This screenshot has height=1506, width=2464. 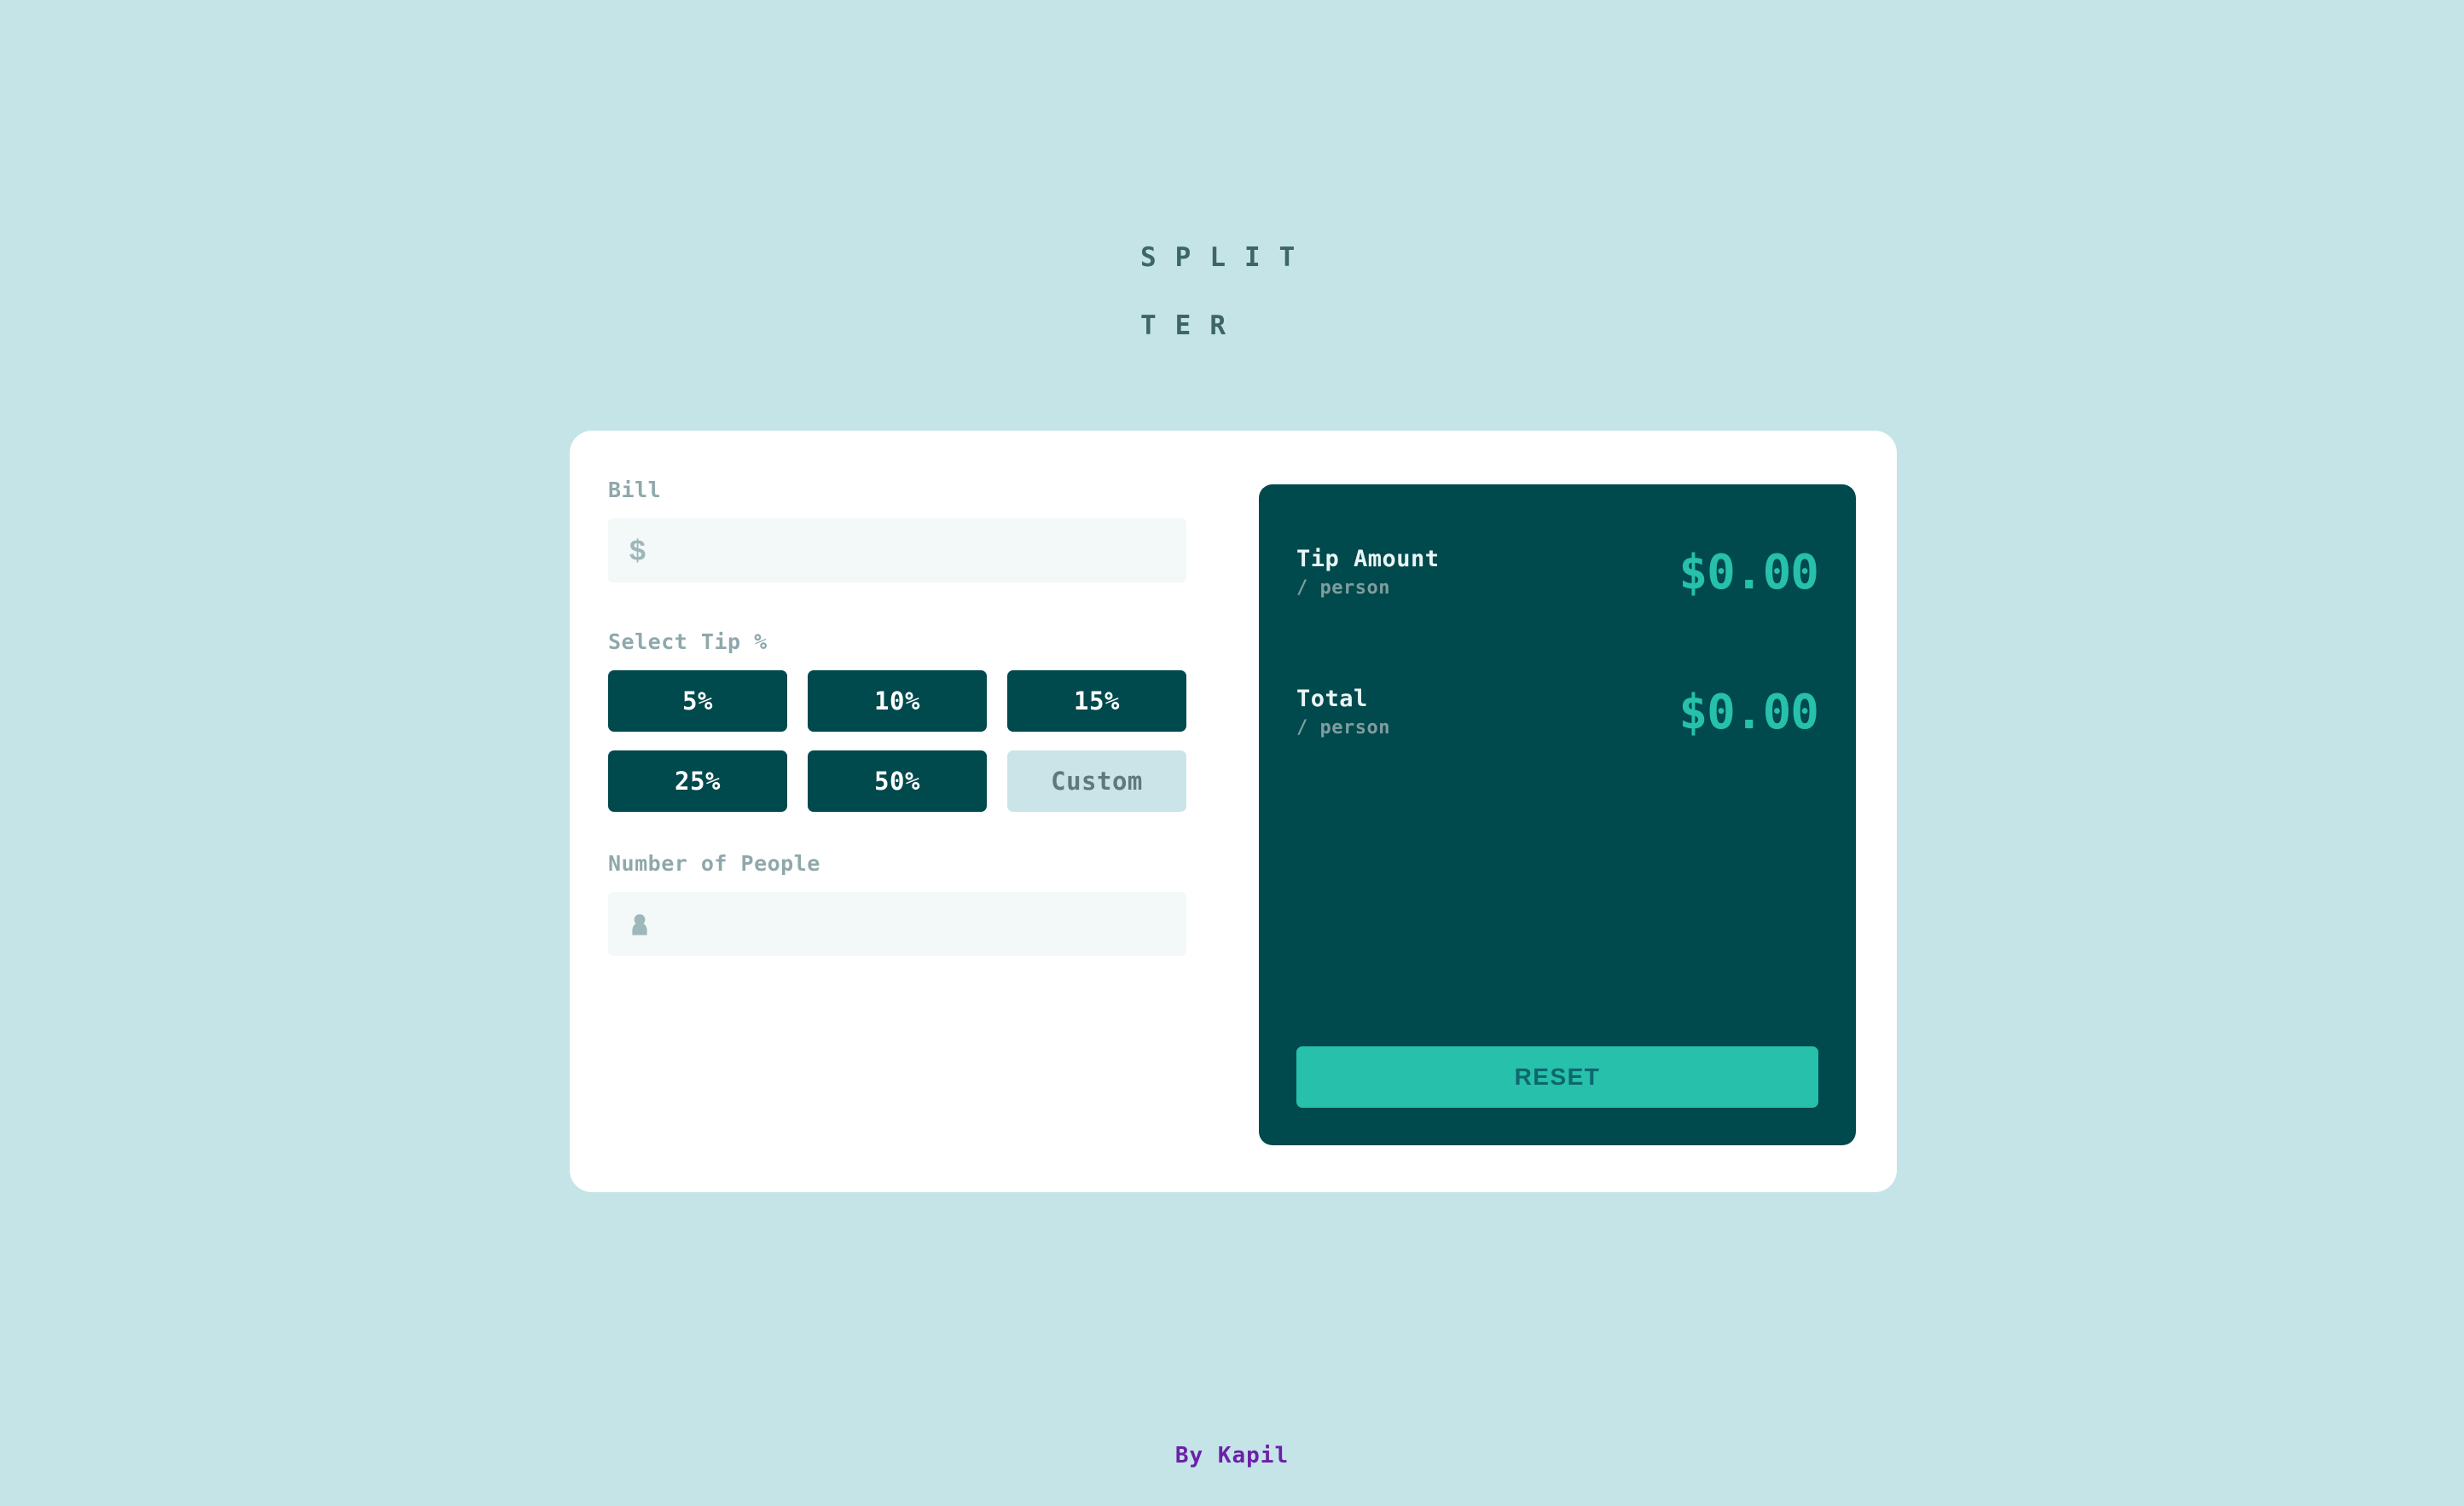 I want to click on reset-button: RESET, so click(x=1557, y=1077).